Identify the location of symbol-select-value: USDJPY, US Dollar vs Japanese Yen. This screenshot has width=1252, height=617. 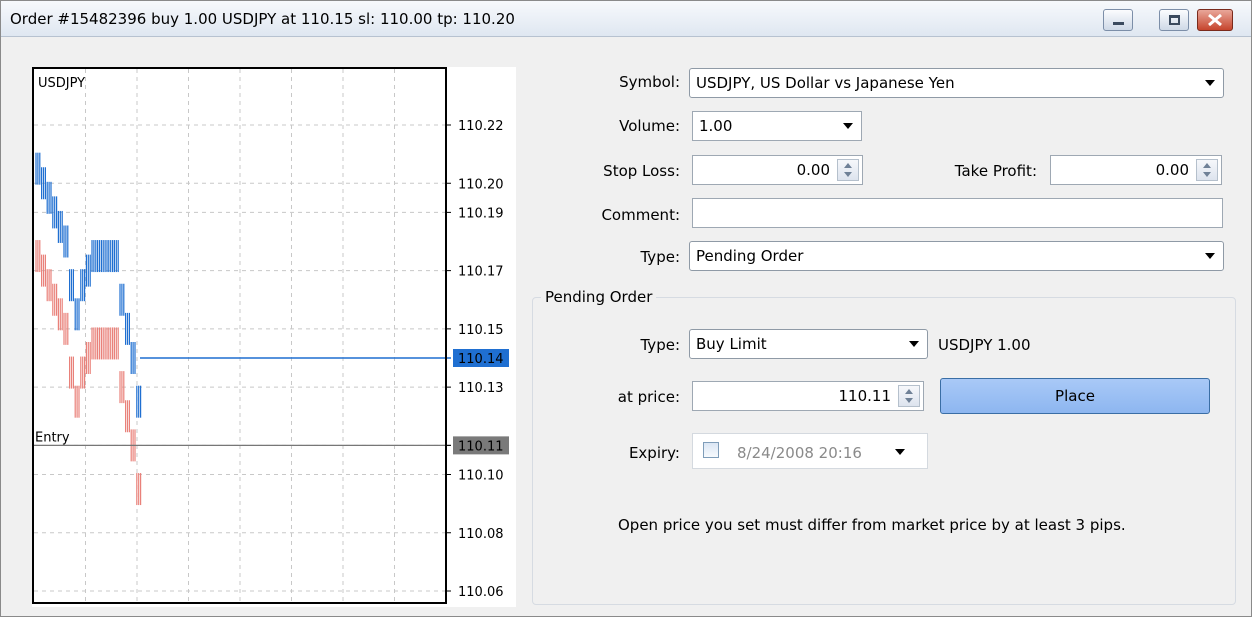
(825, 83).